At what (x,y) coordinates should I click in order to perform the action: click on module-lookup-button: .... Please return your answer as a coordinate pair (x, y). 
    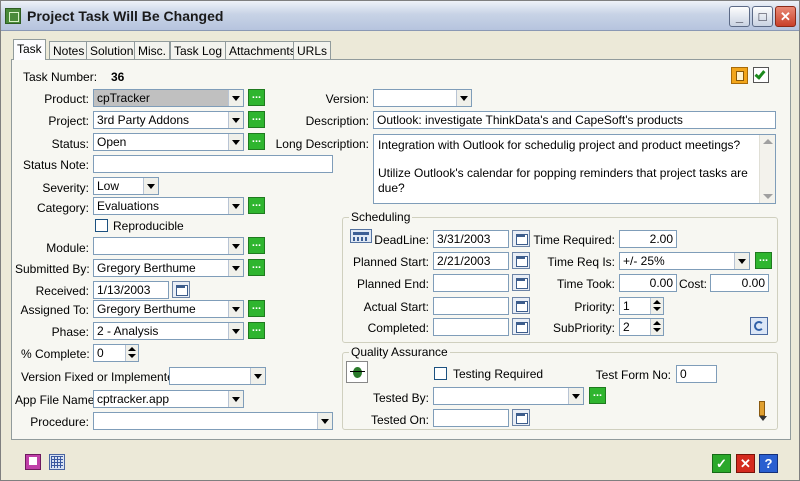
    Looking at the image, I should click on (256, 245).